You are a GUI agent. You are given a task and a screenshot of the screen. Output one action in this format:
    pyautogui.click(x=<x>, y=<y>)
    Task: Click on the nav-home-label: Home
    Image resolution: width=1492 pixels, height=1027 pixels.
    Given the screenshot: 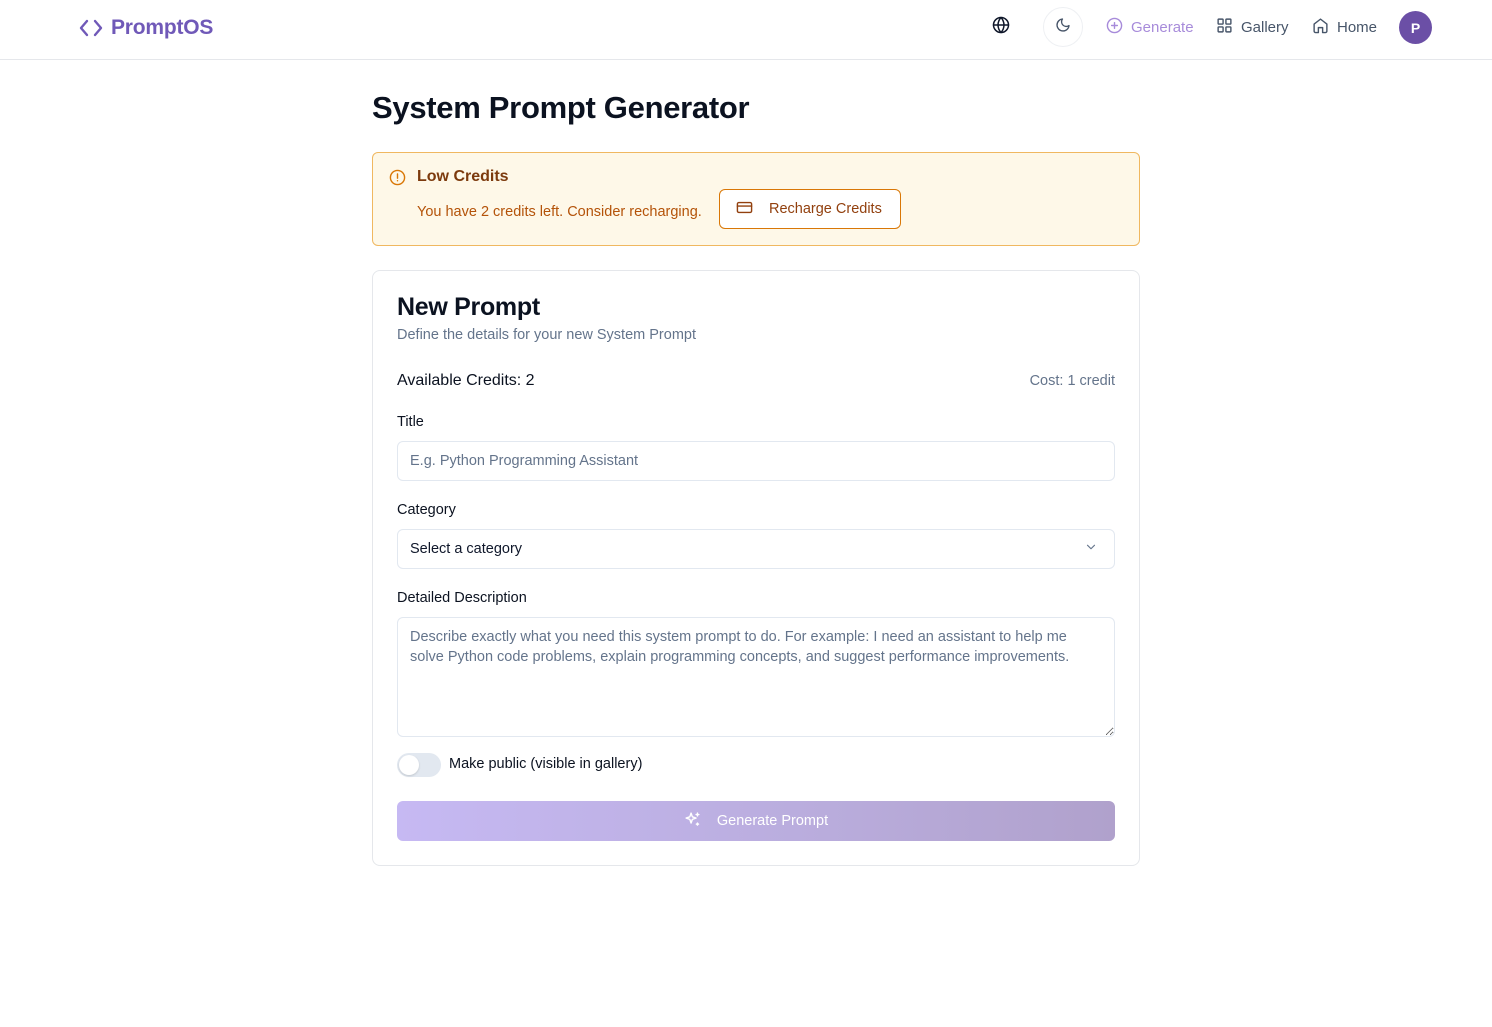 What is the action you would take?
    pyautogui.click(x=1357, y=27)
    